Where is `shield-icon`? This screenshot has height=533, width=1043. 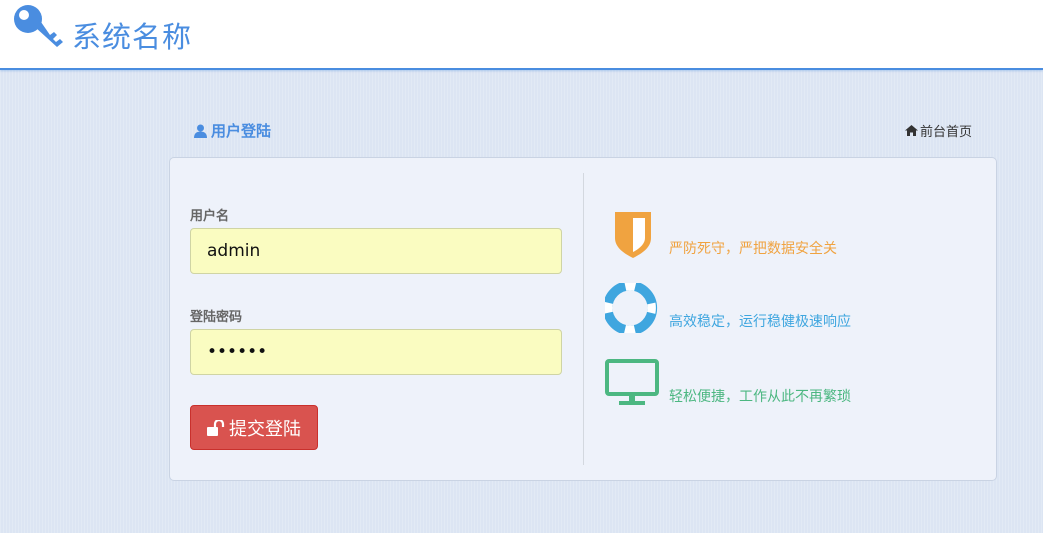
shield-icon is located at coordinates (633, 235).